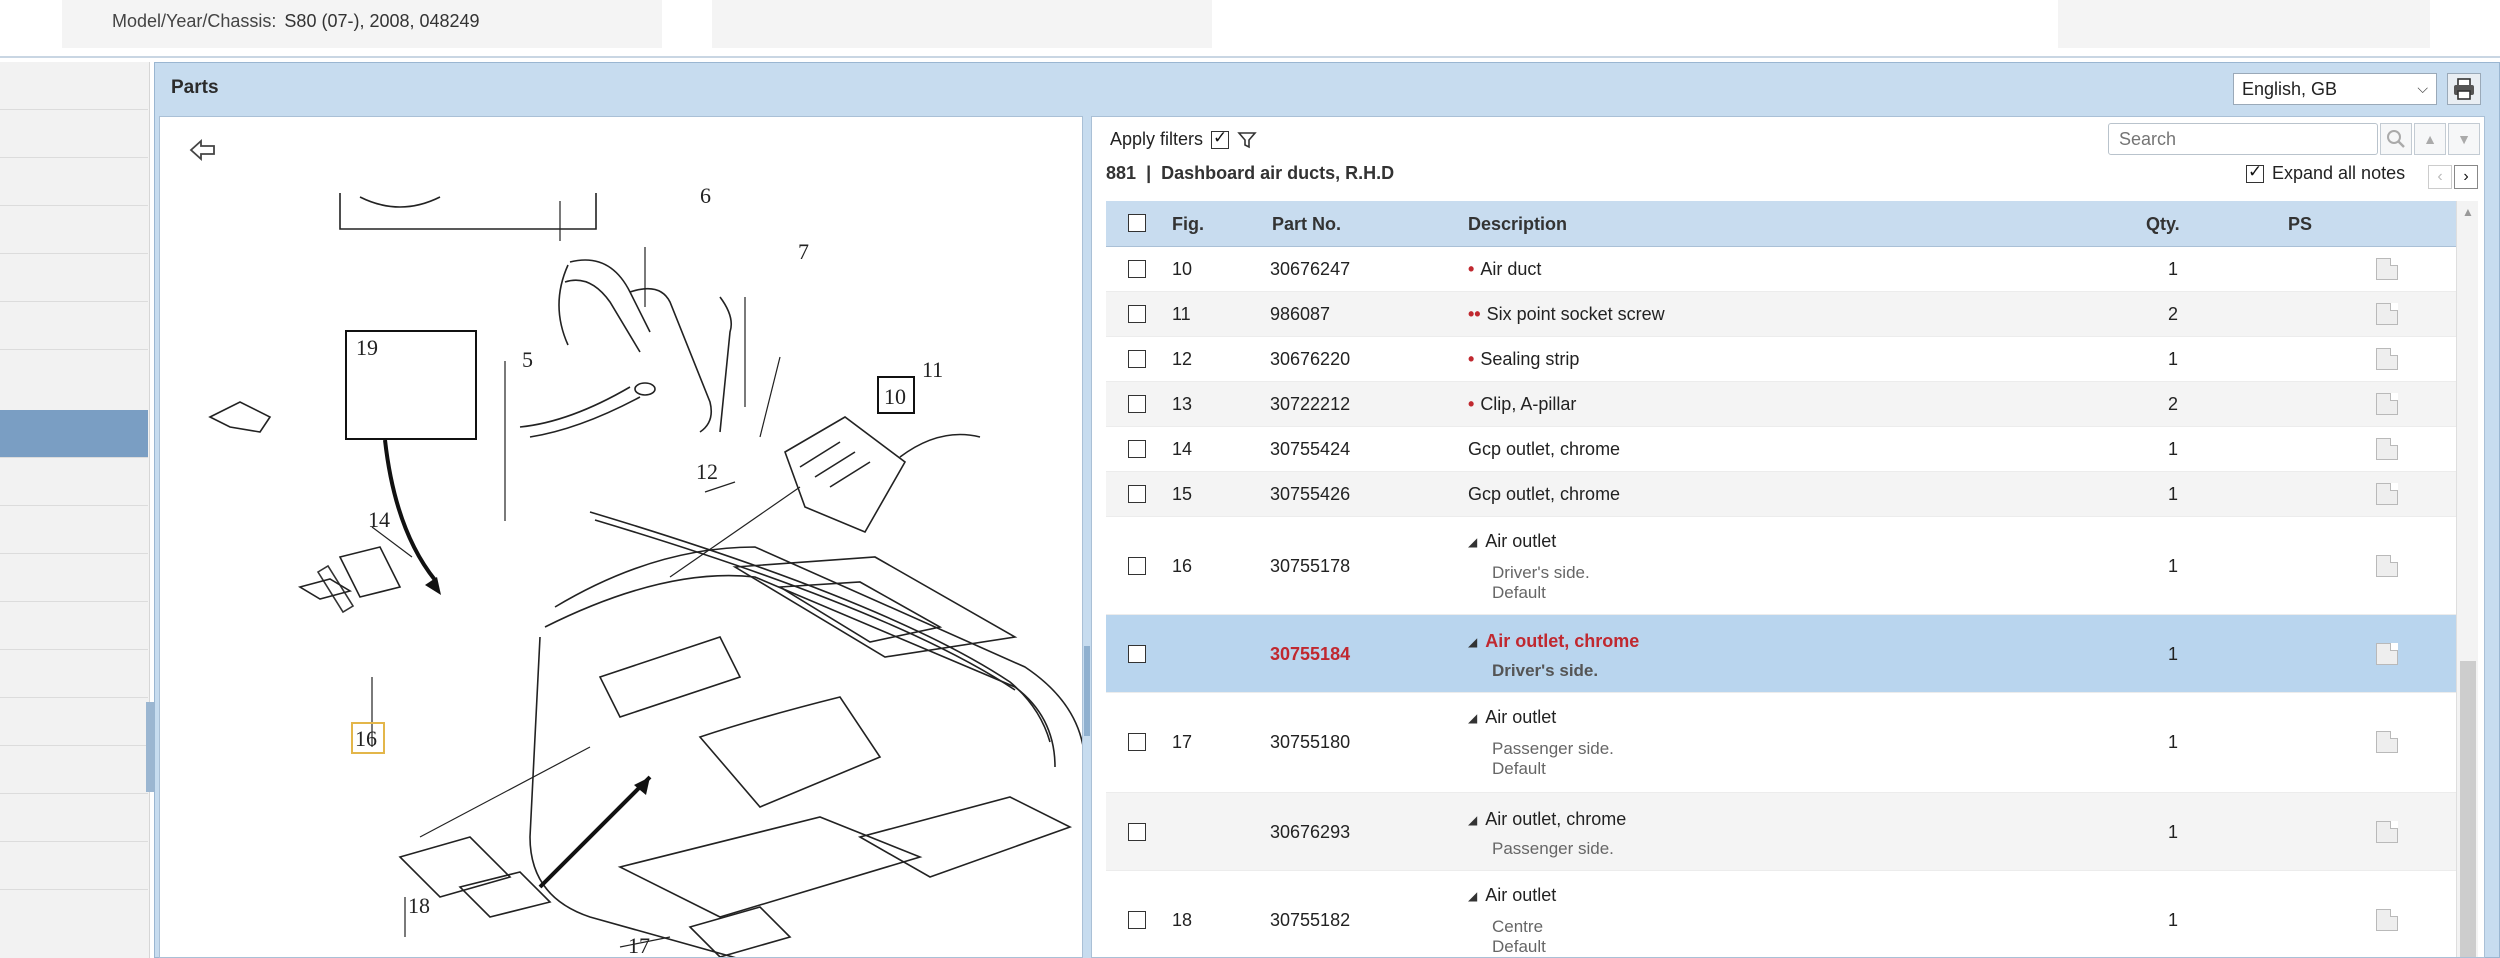  I want to click on prev-page-button: ‹, so click(2440, 177).